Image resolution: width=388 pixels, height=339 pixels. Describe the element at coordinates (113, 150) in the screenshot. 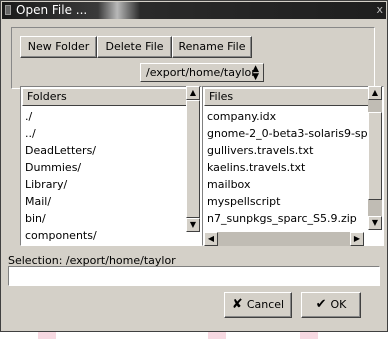

I see `folder-item: DeadLetters/` at that location.